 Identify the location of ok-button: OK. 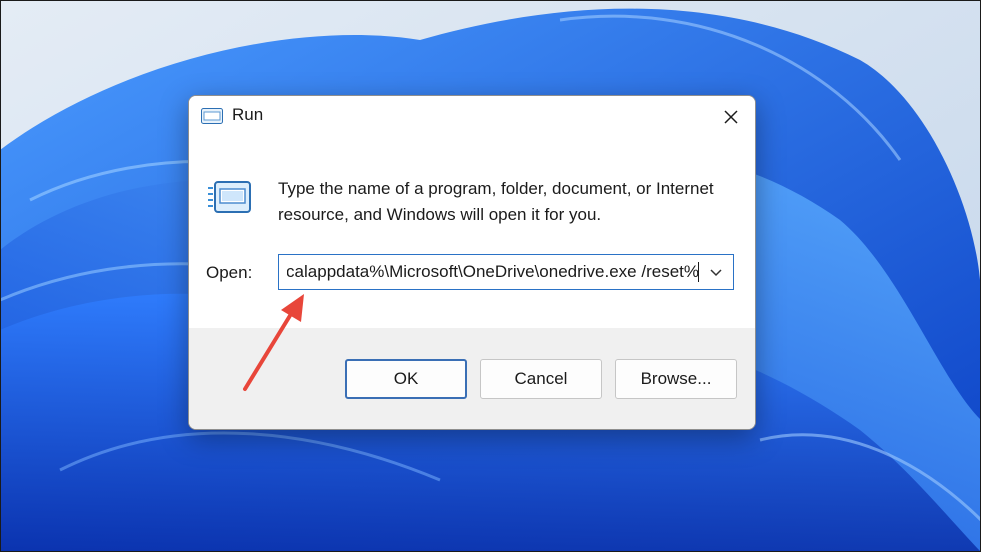
(406, 379).